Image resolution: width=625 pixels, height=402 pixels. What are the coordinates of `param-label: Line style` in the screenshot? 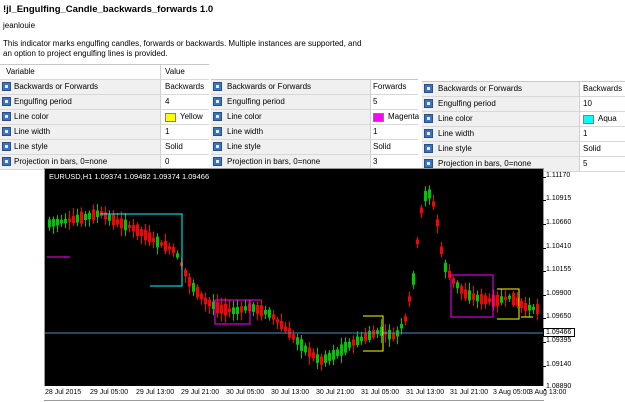 It's located at (455, 148).